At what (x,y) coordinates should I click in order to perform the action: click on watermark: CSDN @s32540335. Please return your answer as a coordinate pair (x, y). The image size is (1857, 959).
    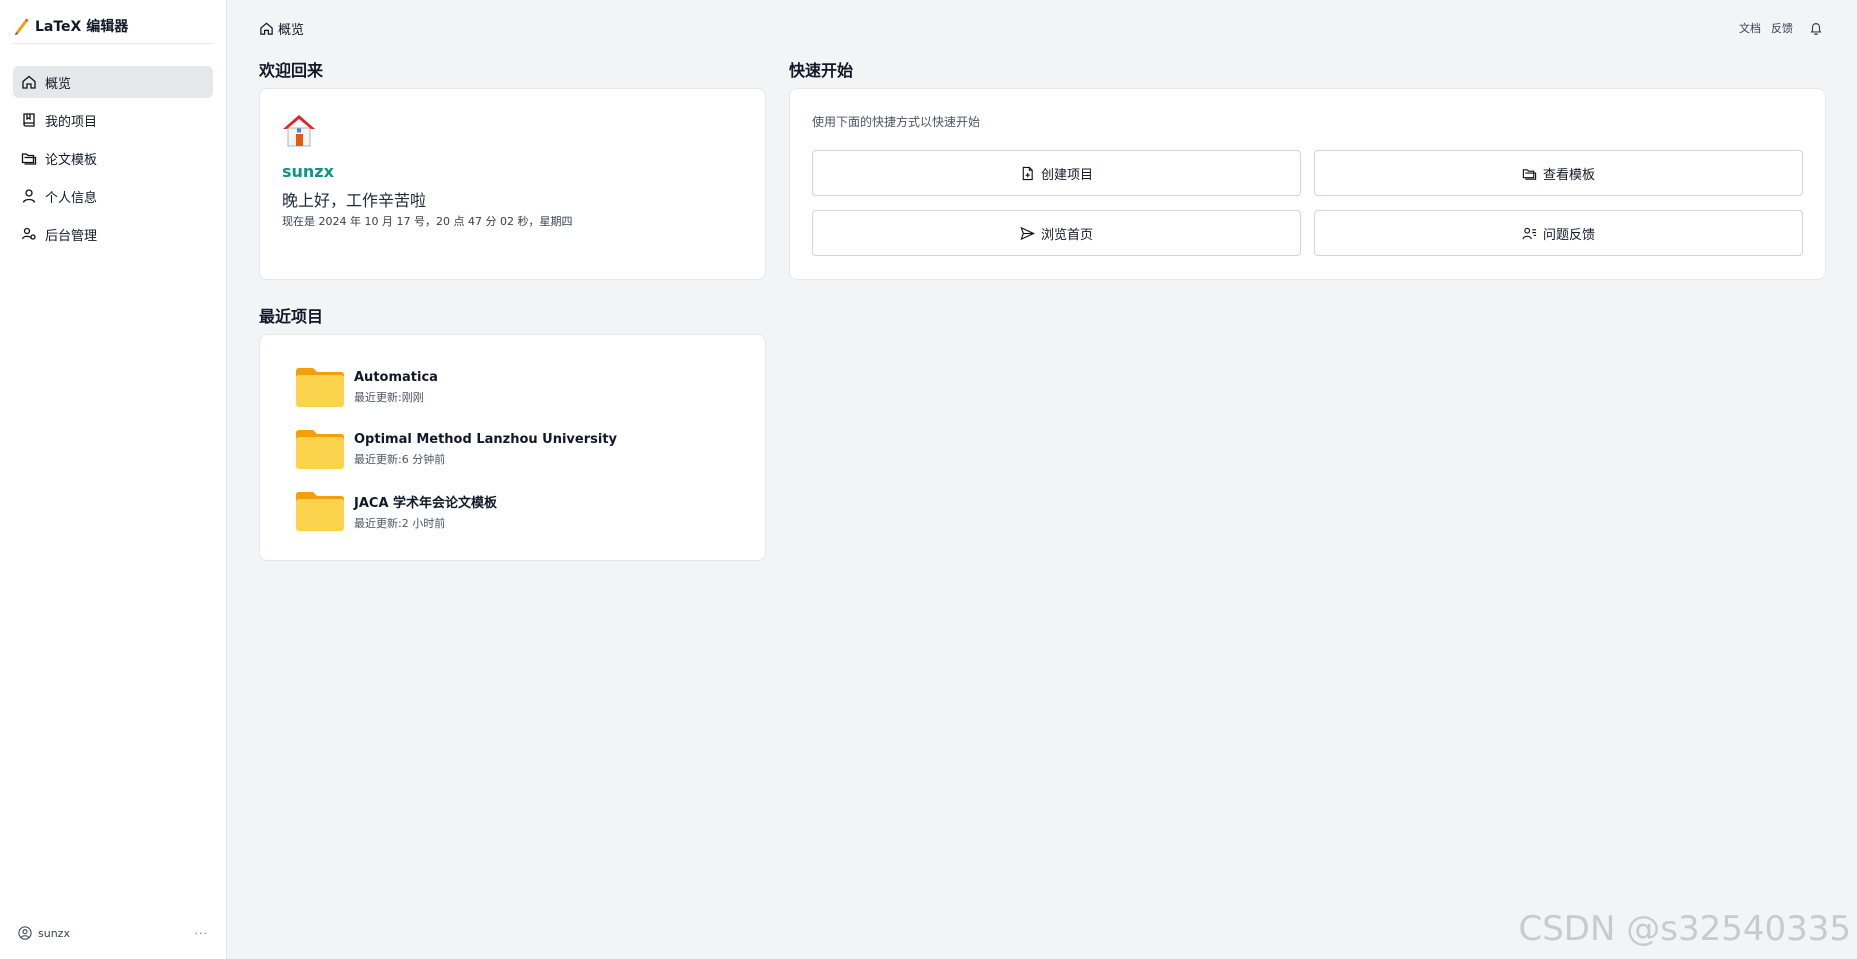
    Looking at the image, I should click on (1684, 929).